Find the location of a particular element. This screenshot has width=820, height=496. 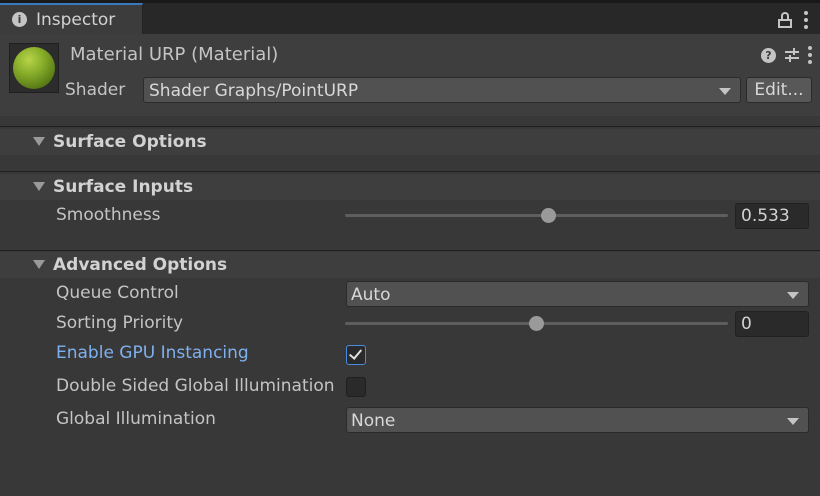

section-surface-options: Surface Options is located at coordinates (410, 142).